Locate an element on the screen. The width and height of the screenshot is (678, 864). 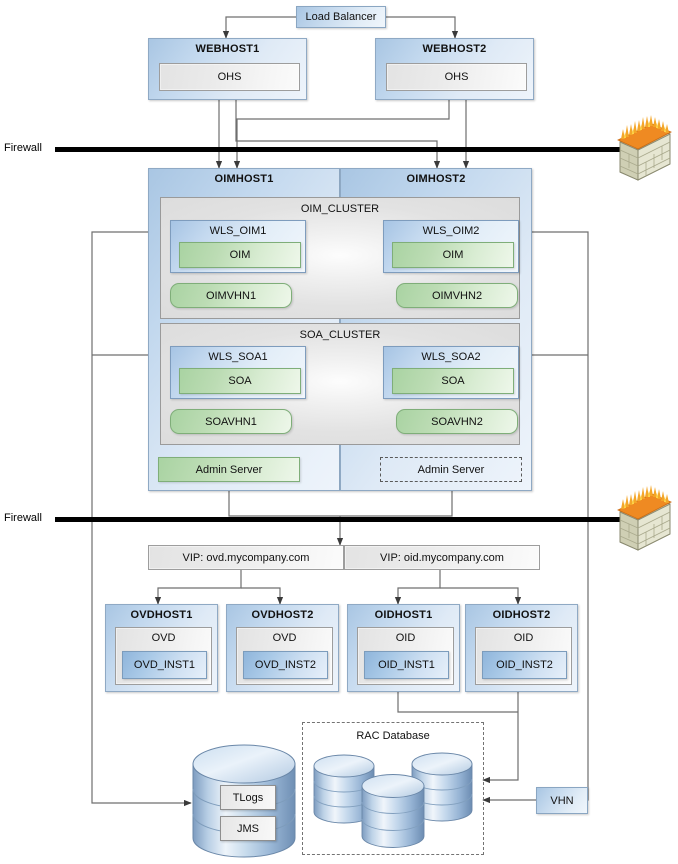
admin-server-standby: Admin Server is located at coordinates (451, 469).